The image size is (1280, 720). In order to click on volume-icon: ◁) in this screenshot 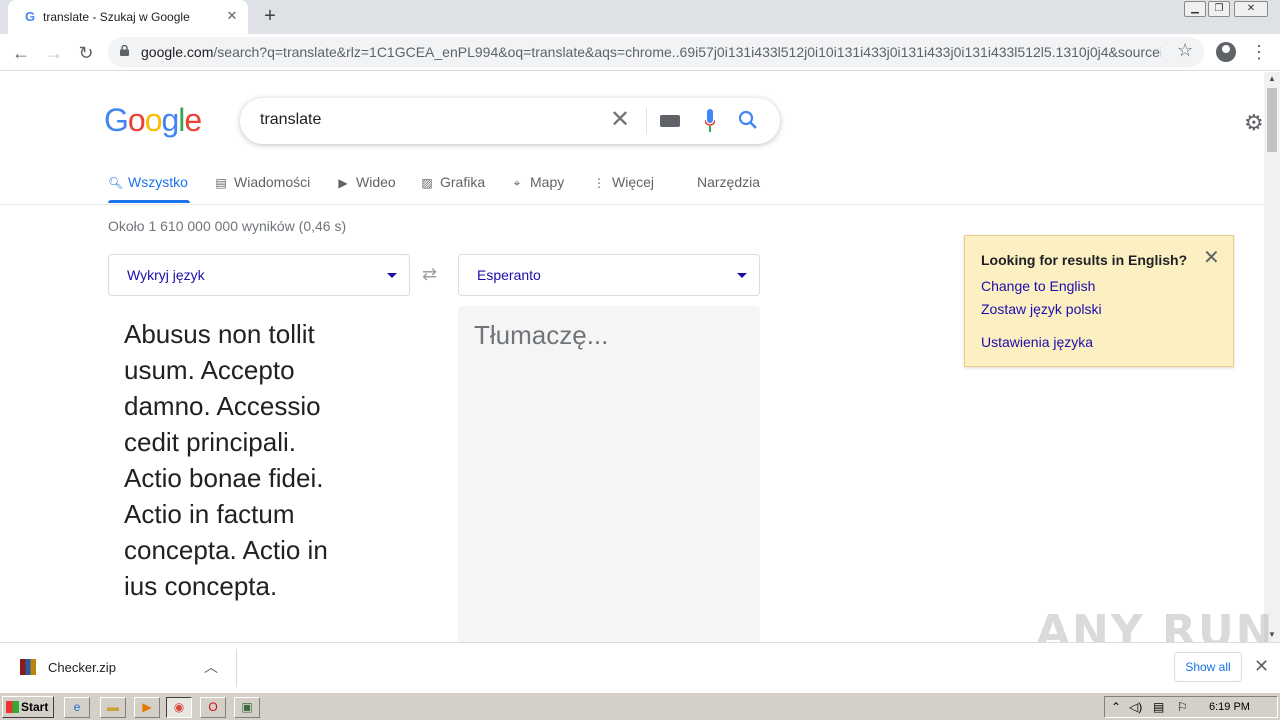, I will do `click(1135, 707)`.